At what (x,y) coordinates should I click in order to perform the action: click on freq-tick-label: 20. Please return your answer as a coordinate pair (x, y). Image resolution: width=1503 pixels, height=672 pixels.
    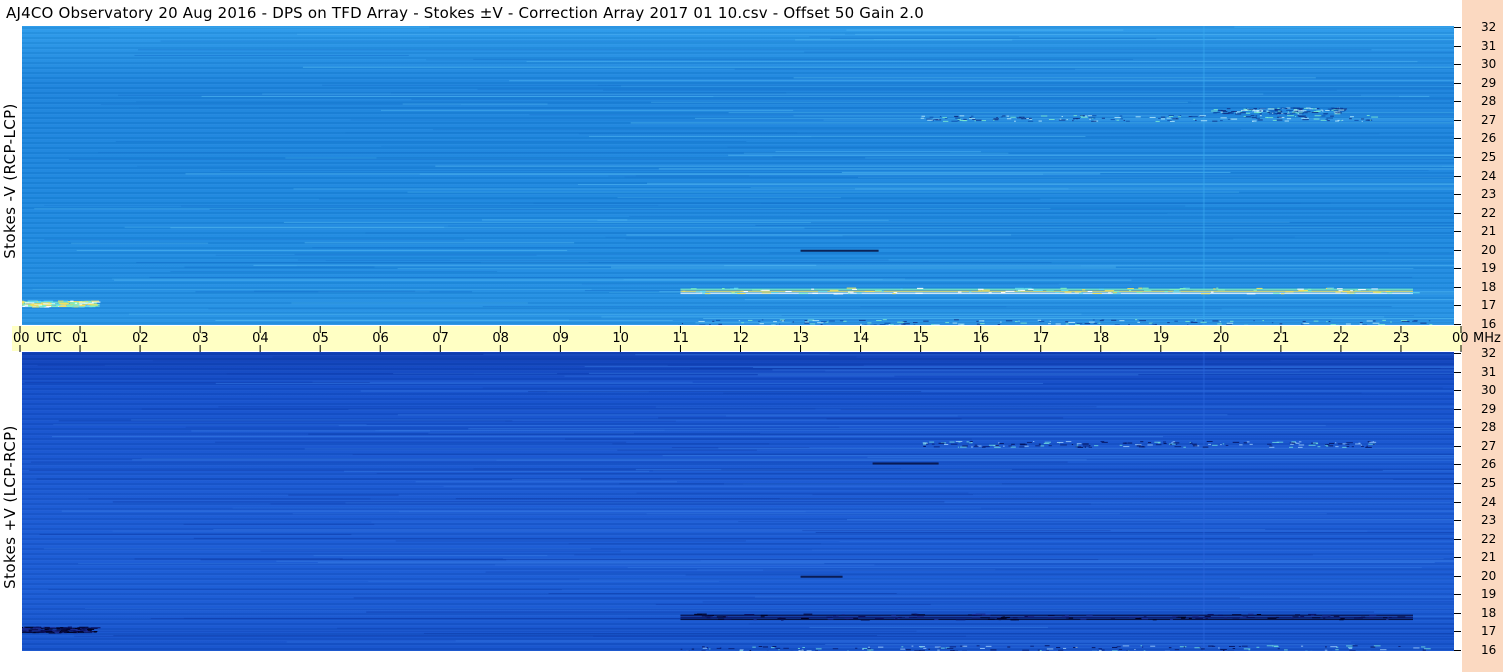
    Looking at the image, I should click on (1489, 575).